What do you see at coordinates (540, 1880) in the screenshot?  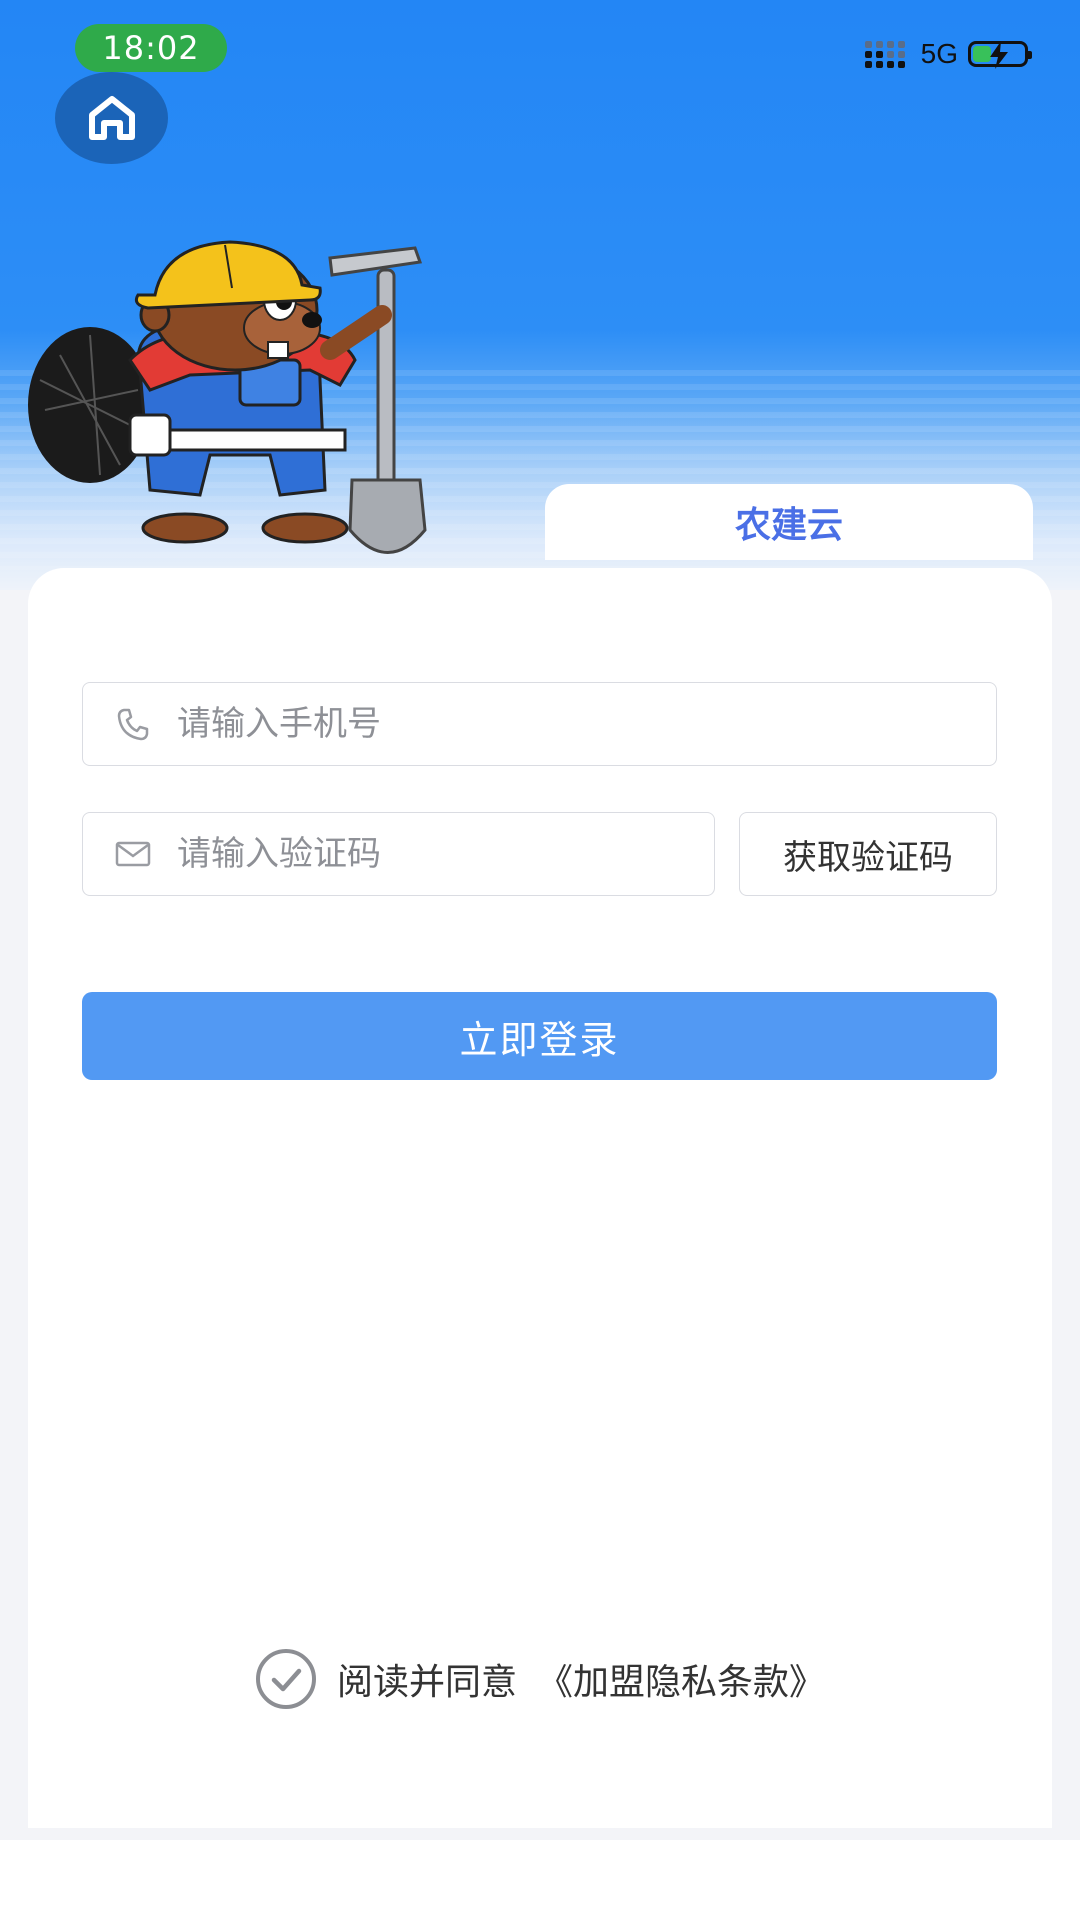 I see `bottom-area` at bounding box center [540, 1880].